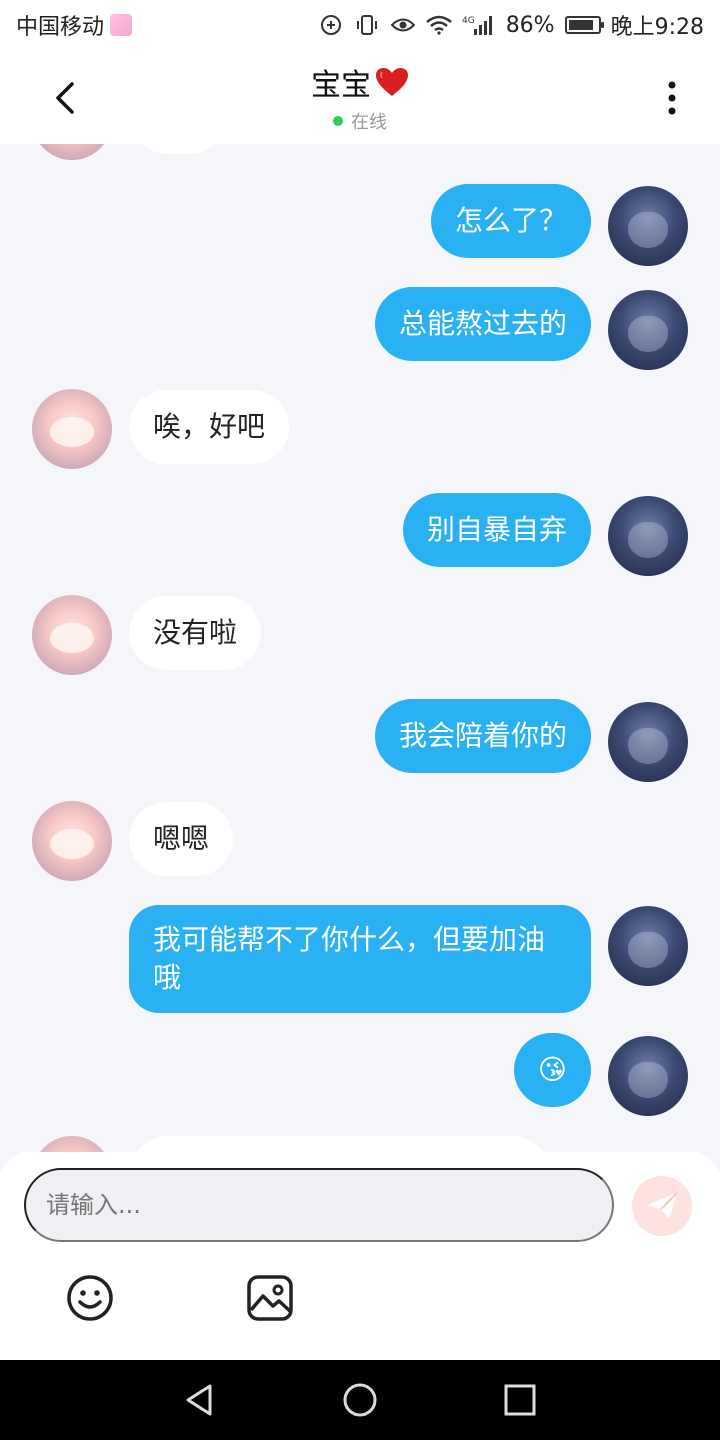 This screenshot has height=1440, width=720. I want to click on nav-recents-button, so click(520, 1400).